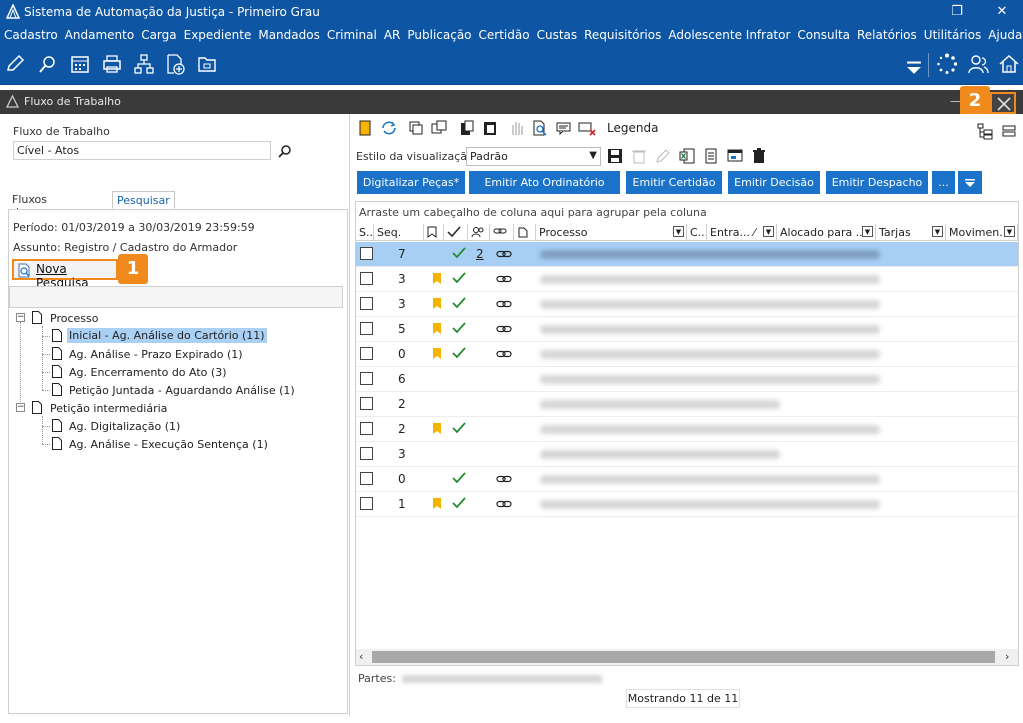 This screenshot has width=1023, height=723. I want to click on menu-certidao: Certidão, so click(504, 35).